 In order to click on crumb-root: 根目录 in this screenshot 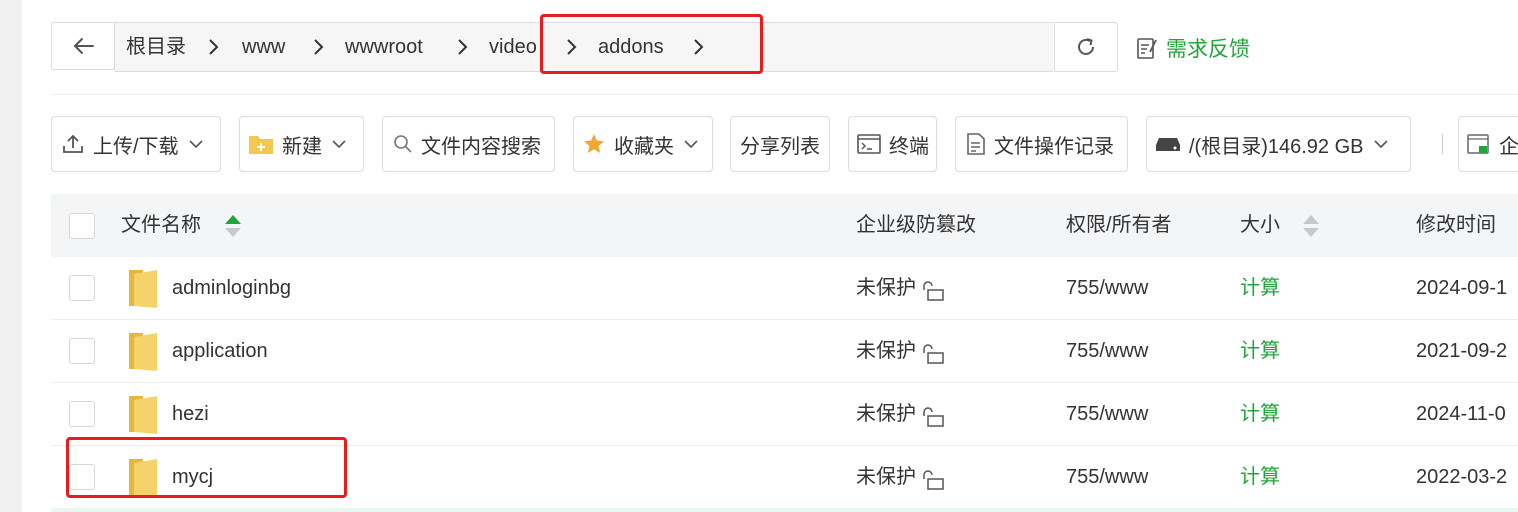, I will do `click(156, 47)`.